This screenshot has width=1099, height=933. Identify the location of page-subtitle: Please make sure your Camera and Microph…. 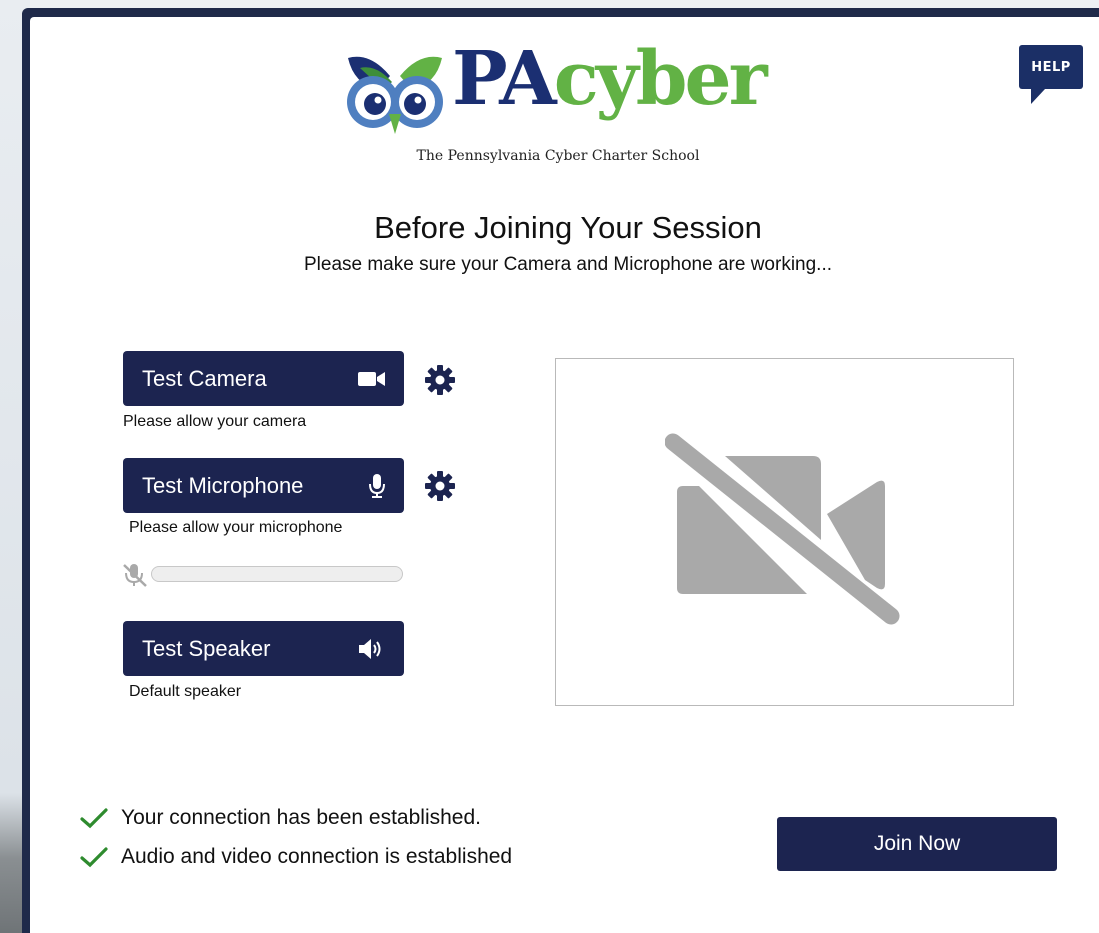
(568, 264).